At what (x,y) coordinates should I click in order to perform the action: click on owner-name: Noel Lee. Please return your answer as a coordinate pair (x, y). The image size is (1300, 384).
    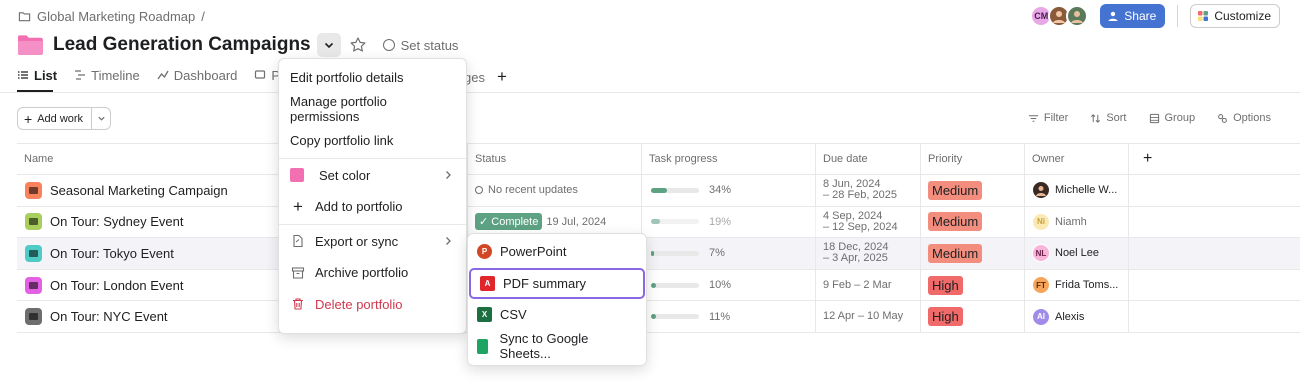
    Looking at the image, I should click on (1077, 253).